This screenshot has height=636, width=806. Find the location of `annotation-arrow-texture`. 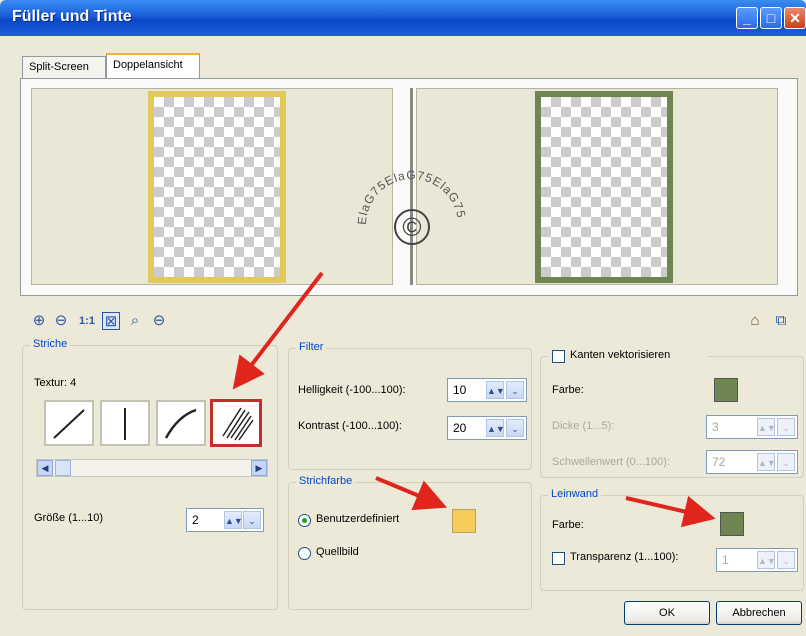

annotation-arrow-texture is located at coordinates (278, 330).